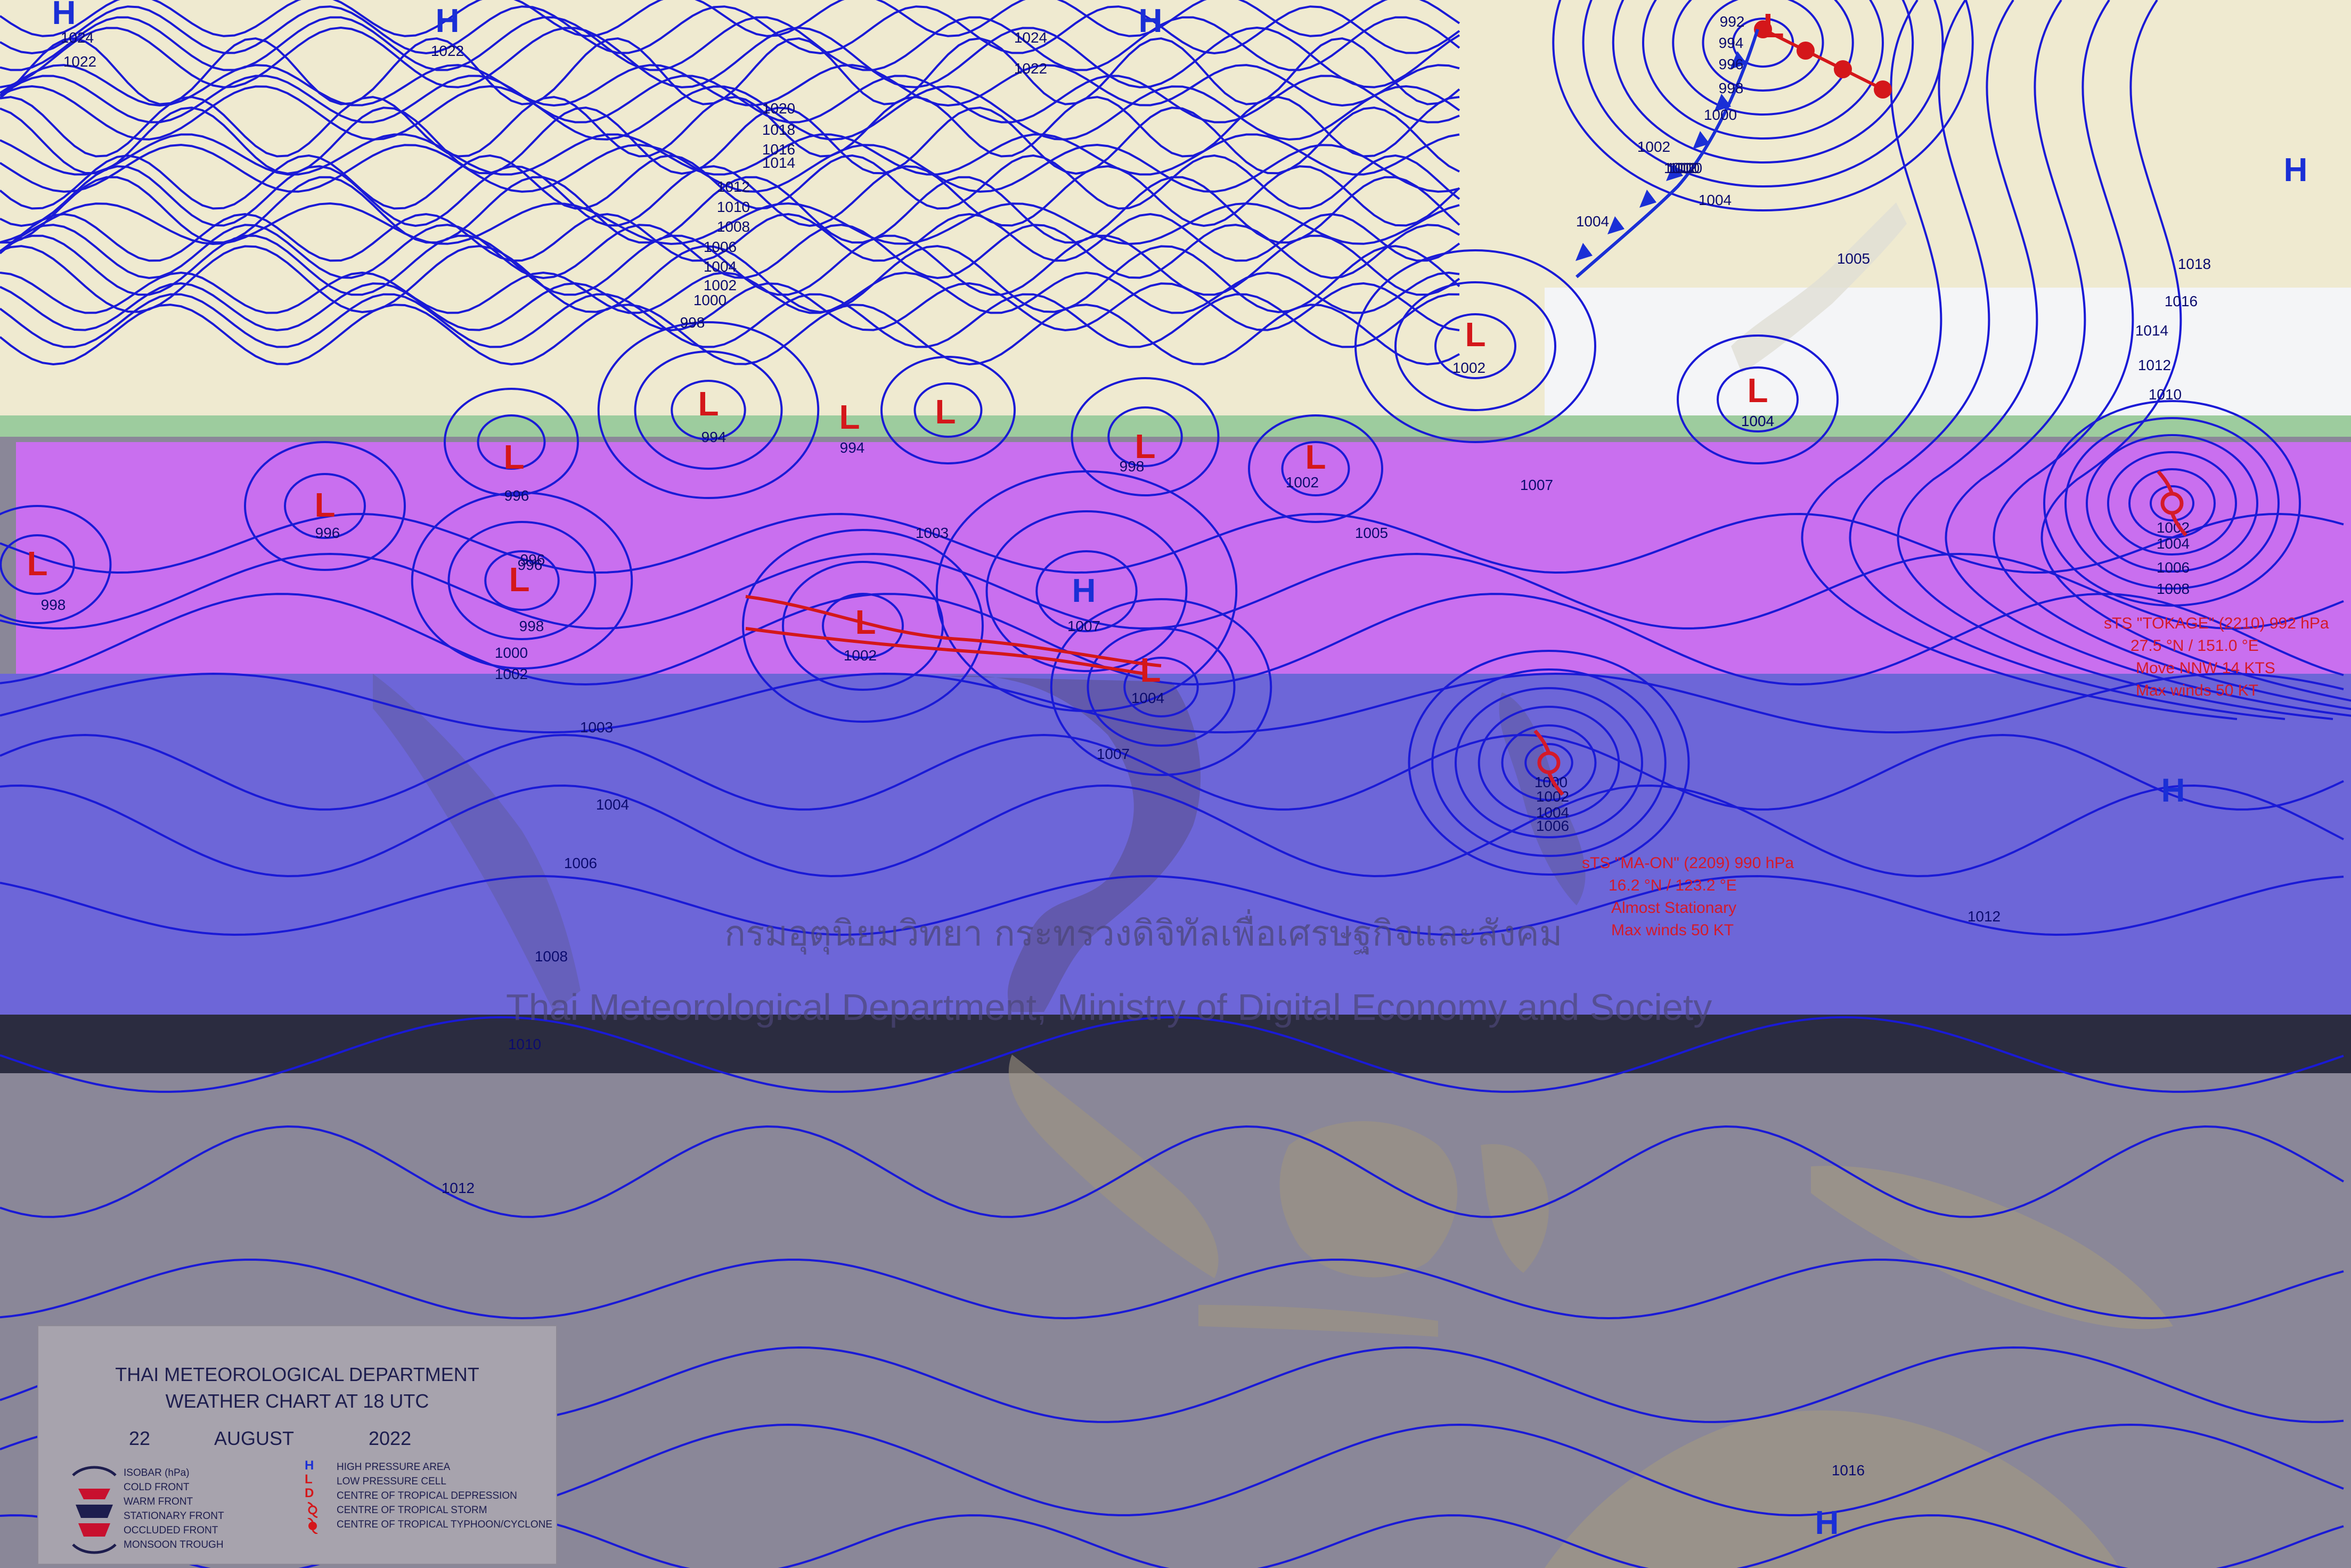 Image resolution: width=2351 pixels, height=1568 pixels. I want to click on legend-symbol-low: L, so click(309, 1479).